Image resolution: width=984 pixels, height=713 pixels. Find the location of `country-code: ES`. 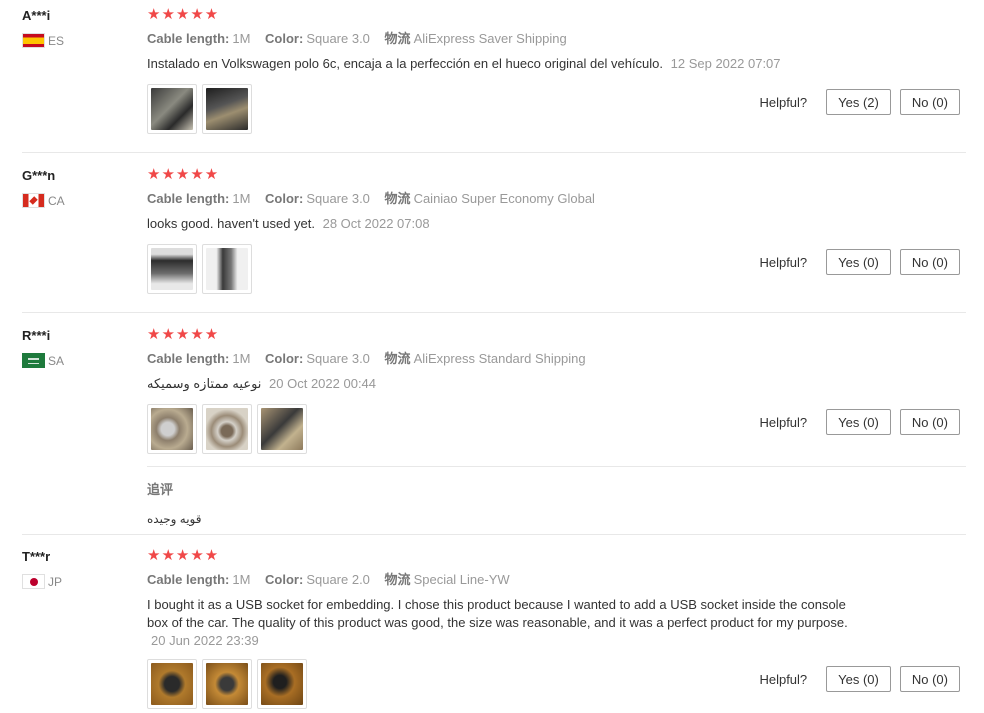

country-code: ES is located at coordinates (56, 40).